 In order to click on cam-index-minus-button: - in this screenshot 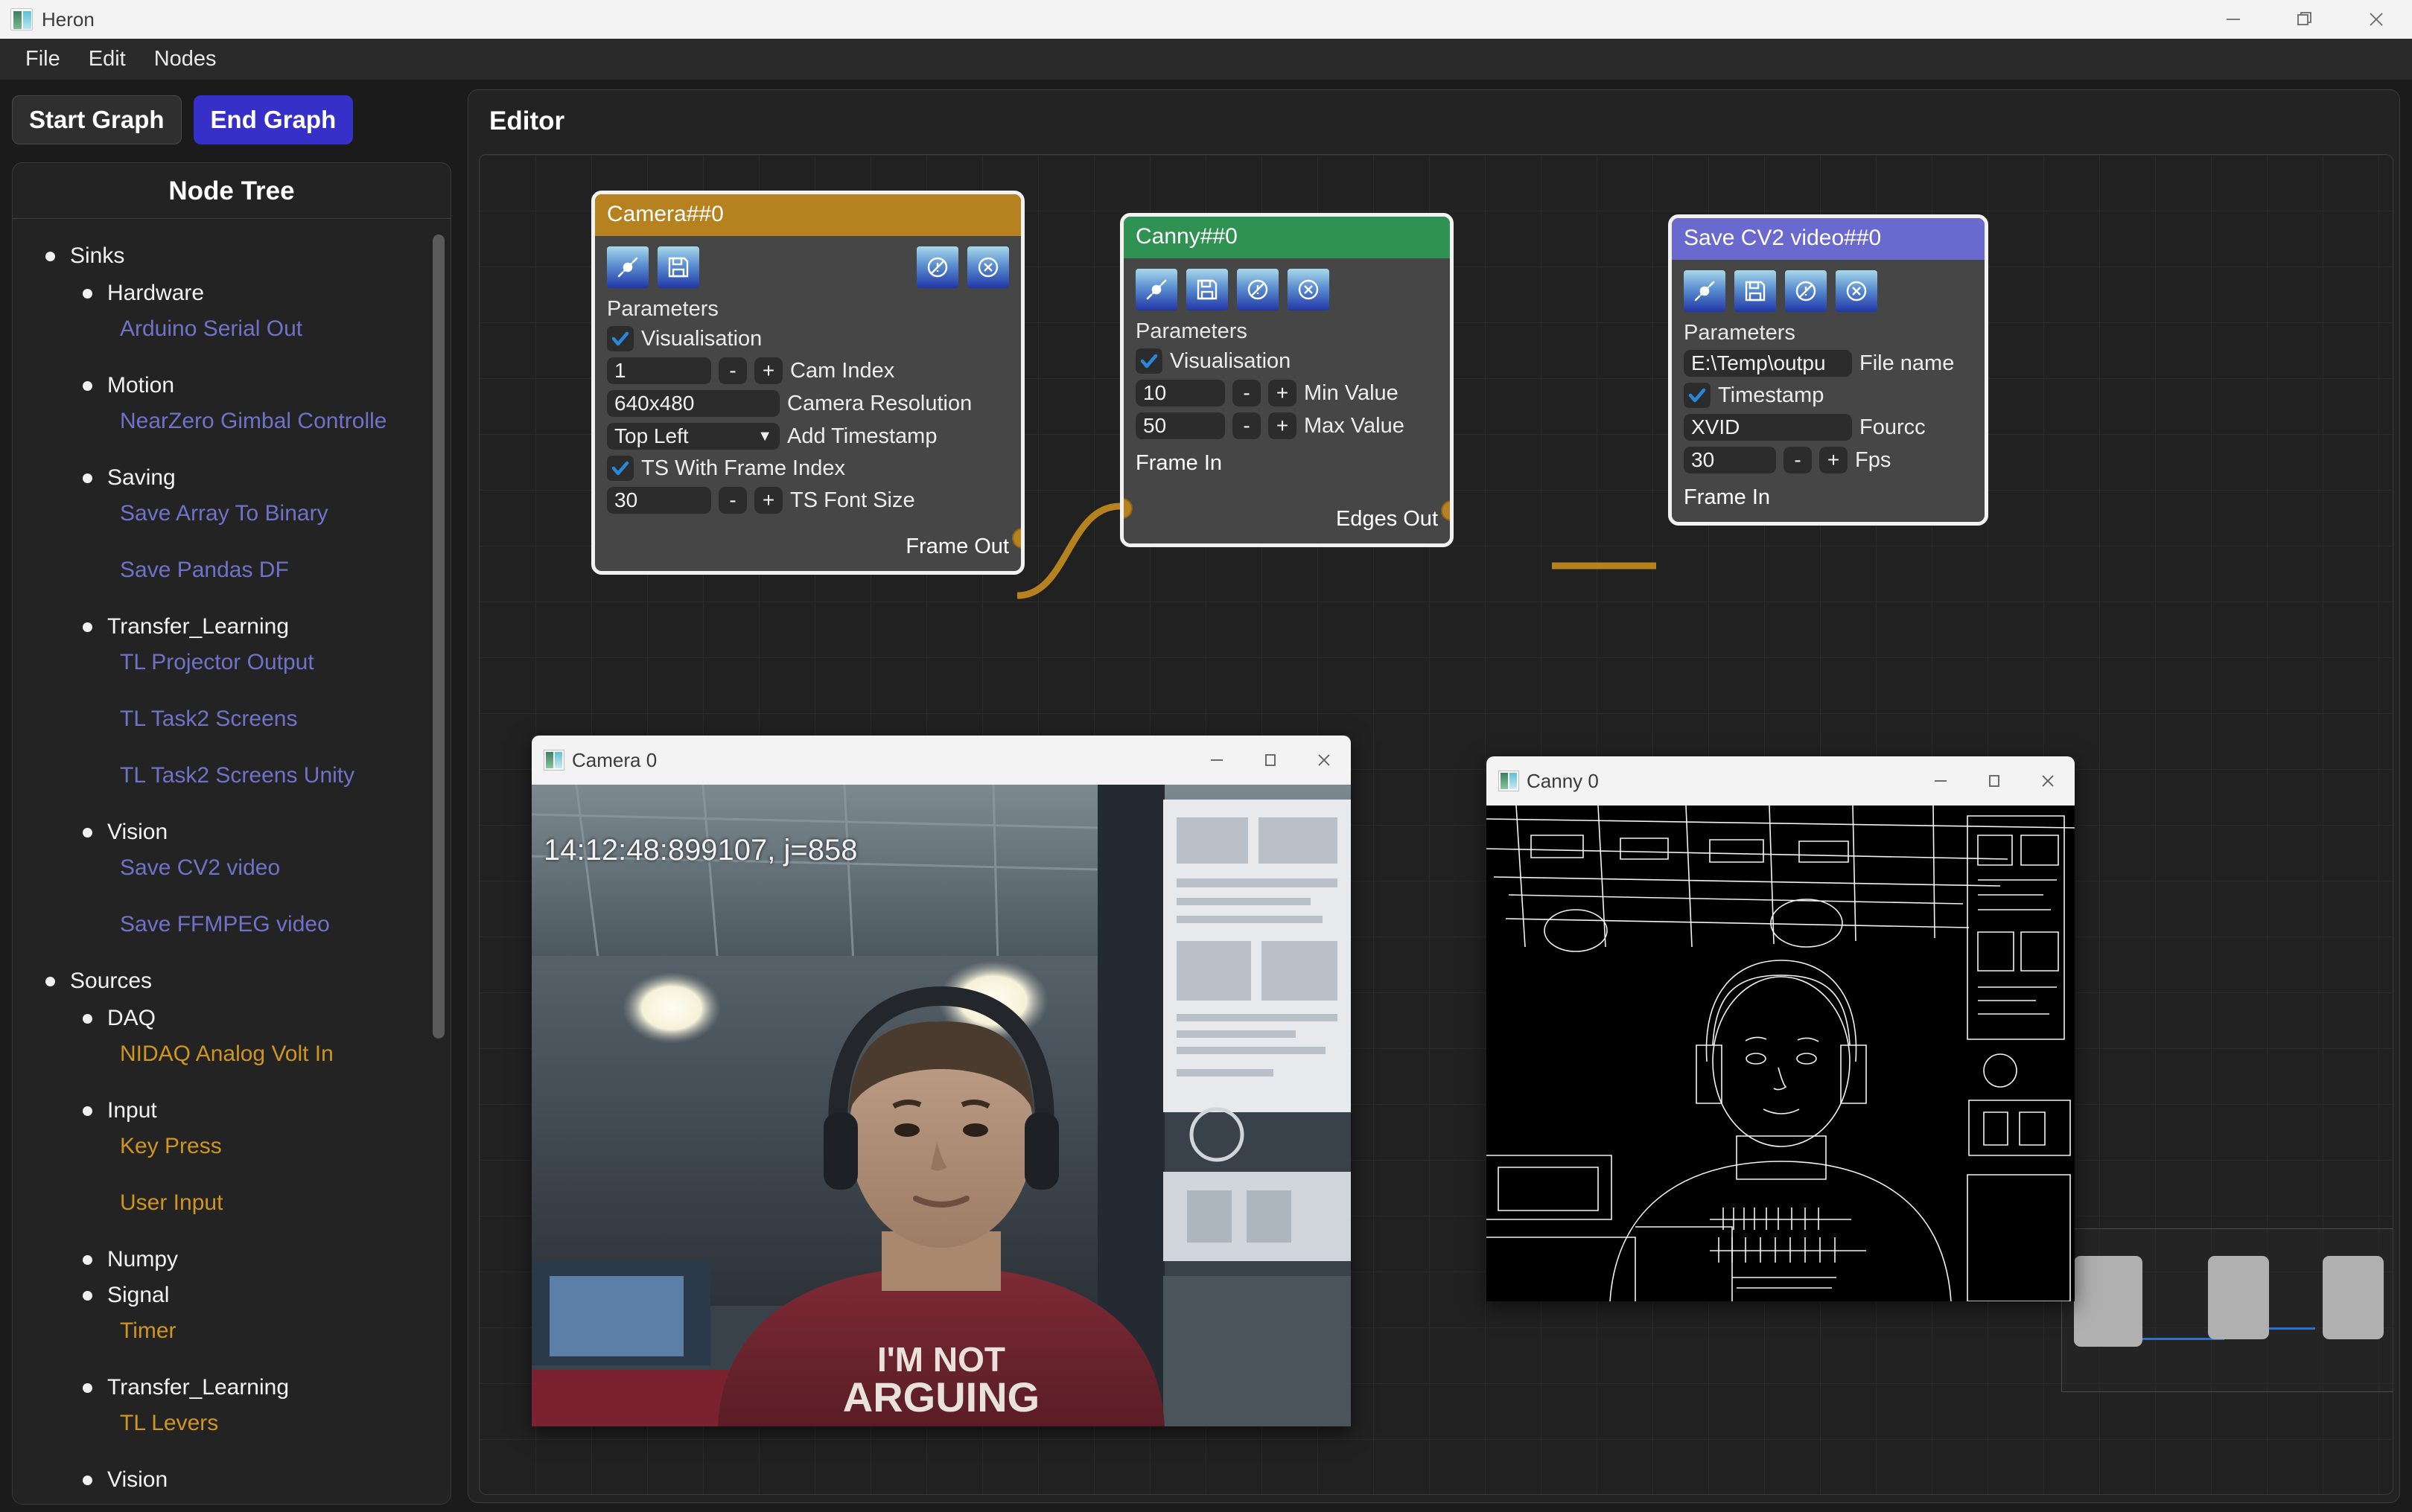, I will do `click(733, 370)`.